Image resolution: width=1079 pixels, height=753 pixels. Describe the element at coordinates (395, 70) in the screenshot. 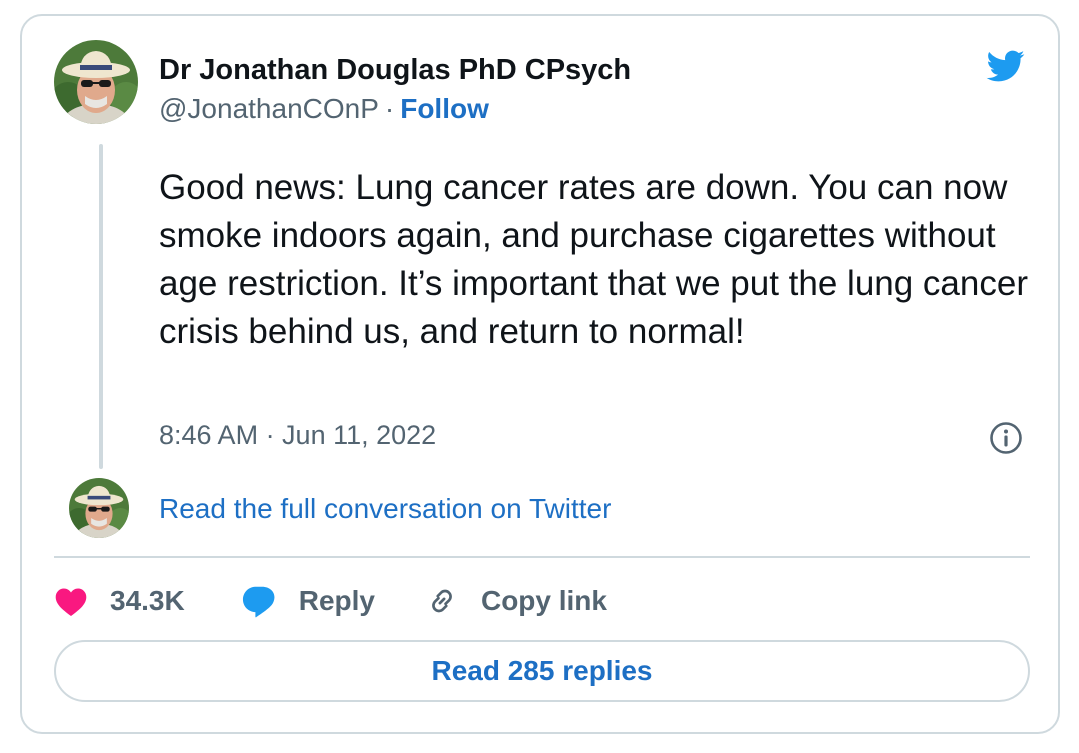

I see `author-name: Dr Jonathan Douglas PhD CPsych` at that location.